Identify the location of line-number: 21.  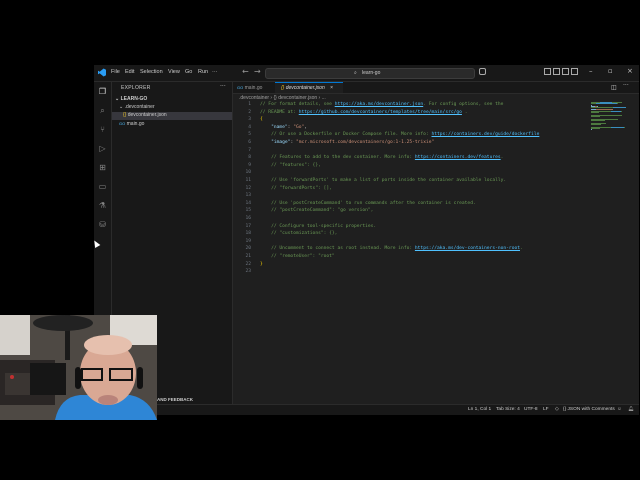
(248, 256).